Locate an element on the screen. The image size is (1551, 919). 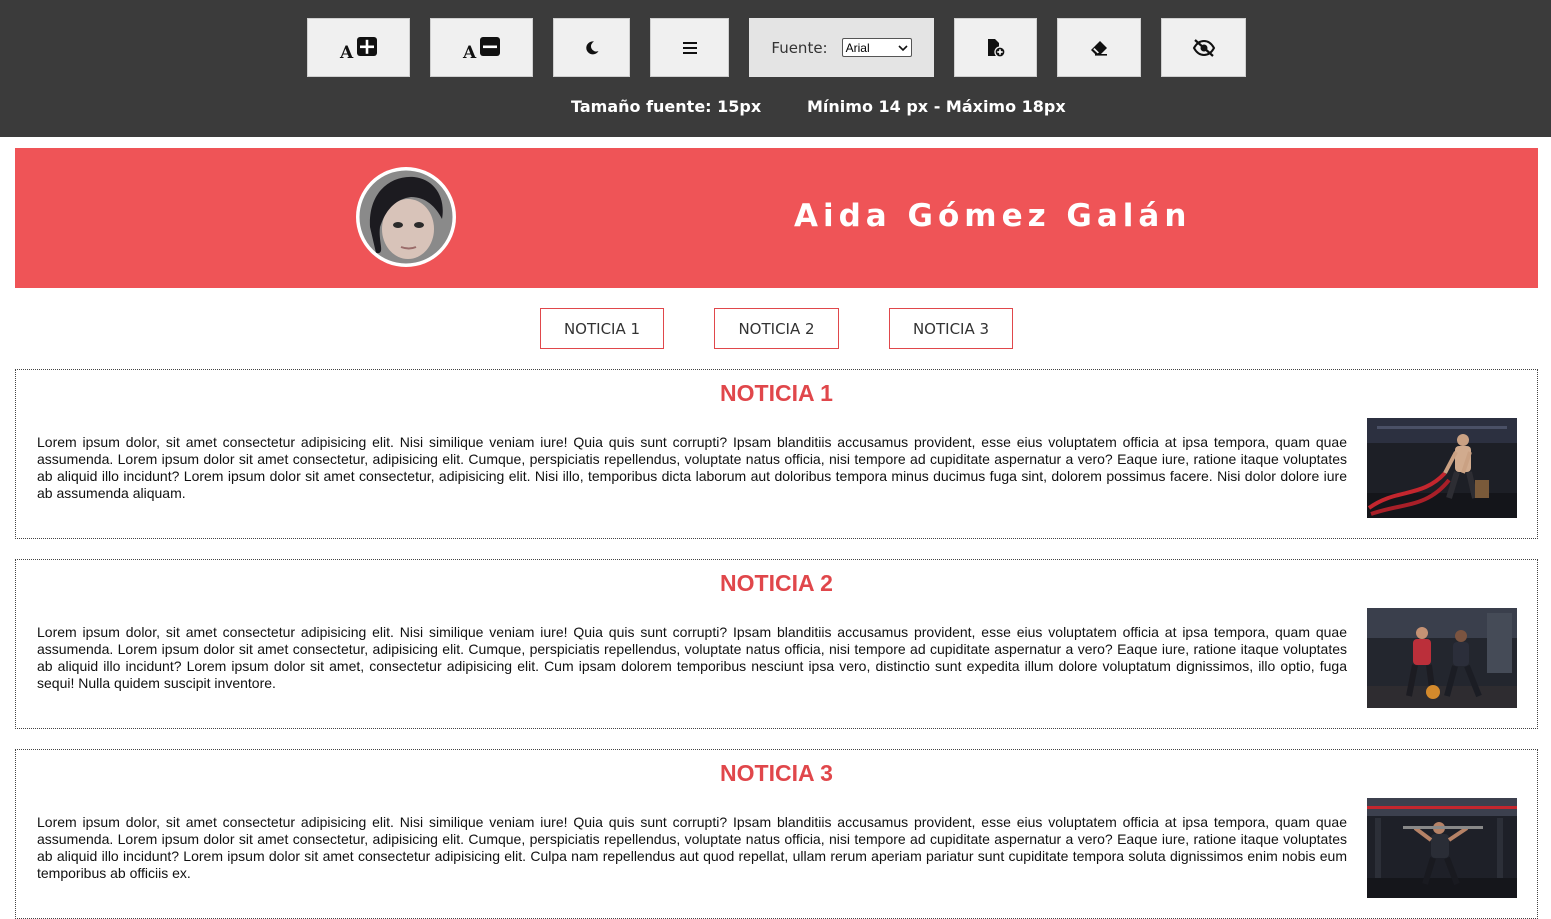
add-page-button is located at coordinates (995, 47).